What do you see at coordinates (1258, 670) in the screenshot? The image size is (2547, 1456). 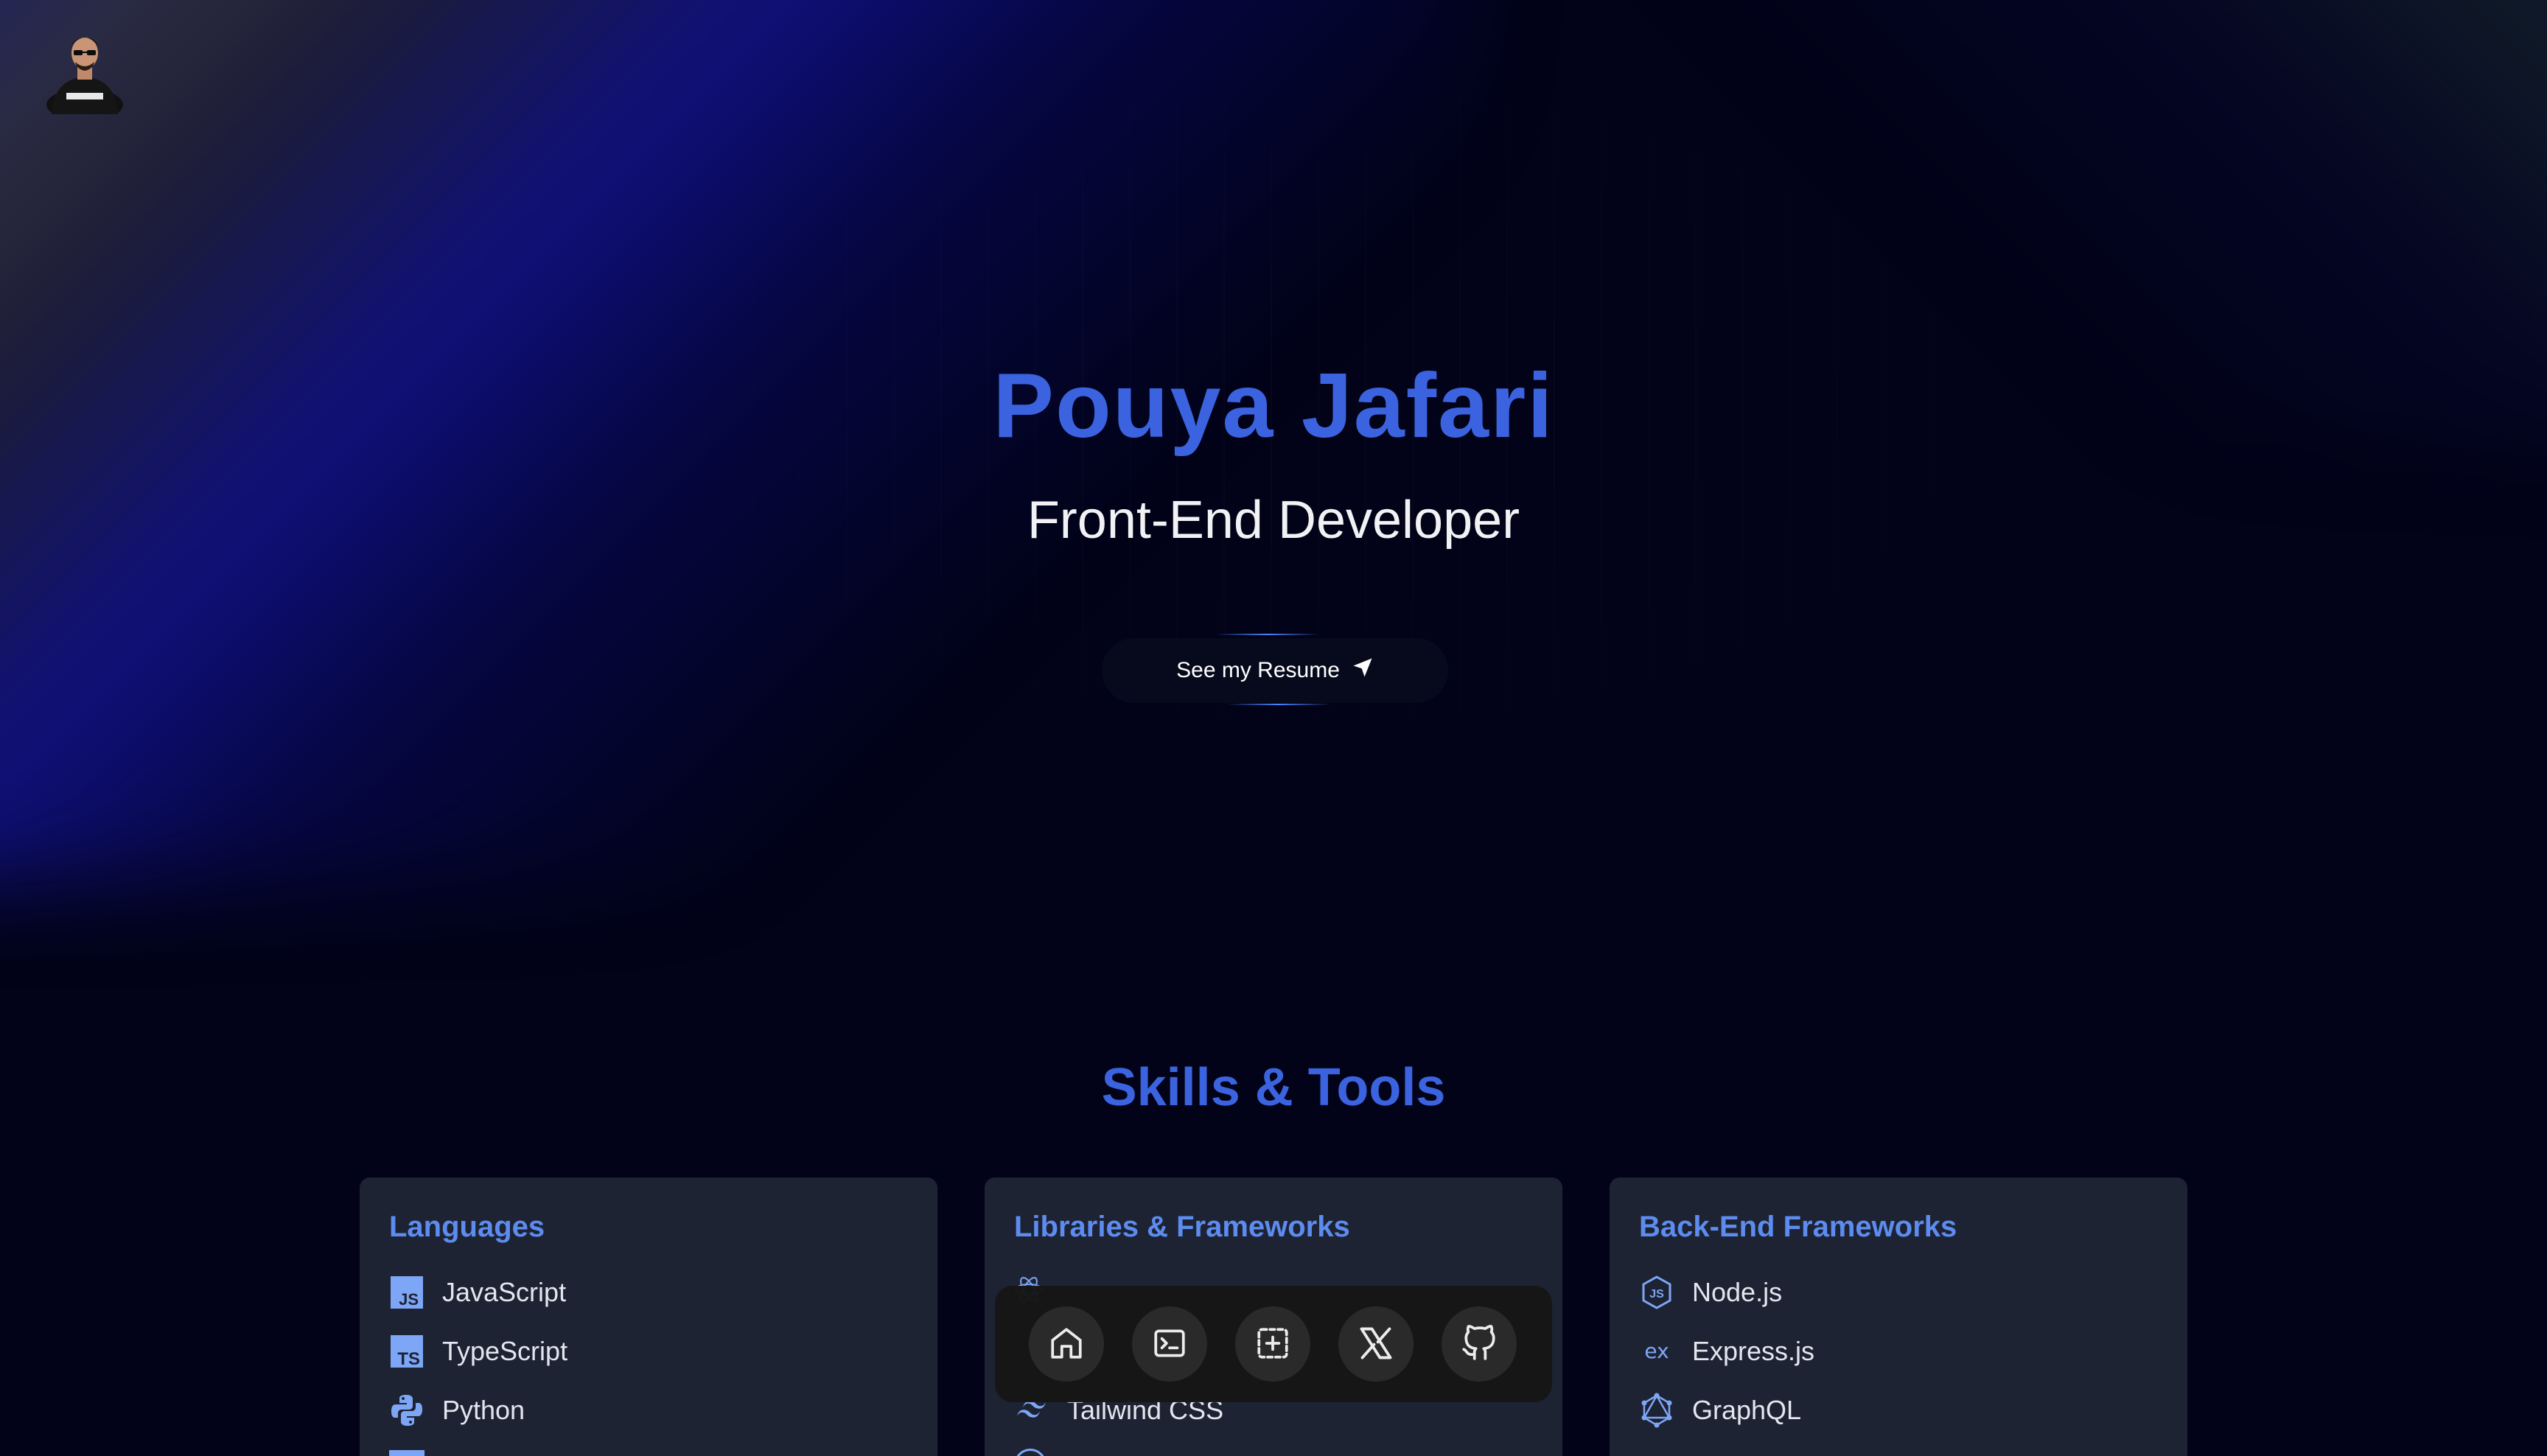 I see `resume-button-label: See my Resume` at bounding box center [1258, 670].